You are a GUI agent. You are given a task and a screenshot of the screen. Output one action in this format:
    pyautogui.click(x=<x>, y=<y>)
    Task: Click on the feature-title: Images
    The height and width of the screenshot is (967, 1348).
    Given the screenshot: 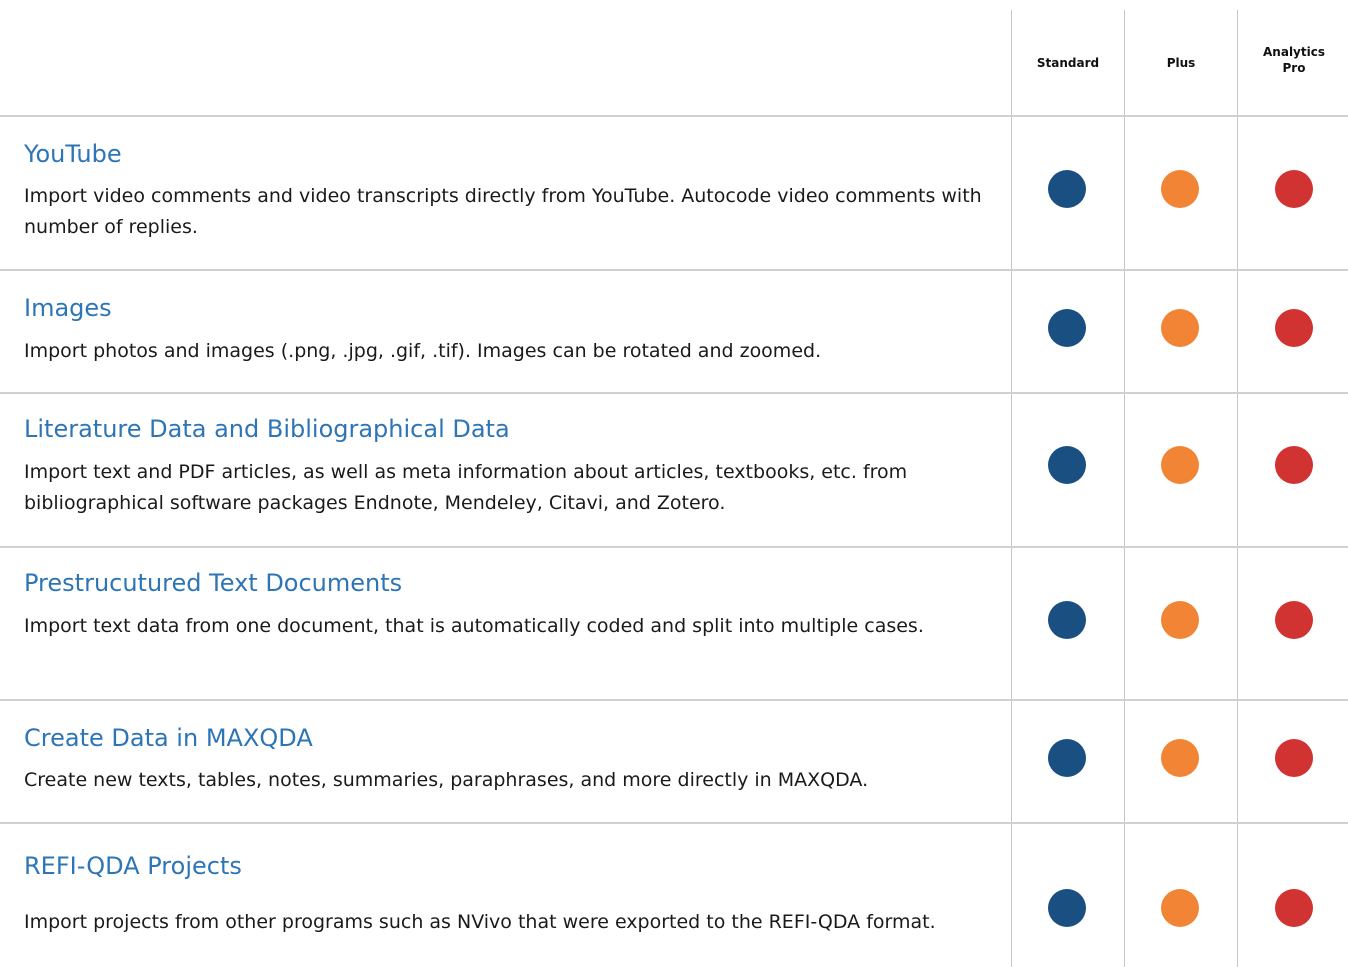 What is the action you would take?
    pyautogui.click(x=68, y=308)
    